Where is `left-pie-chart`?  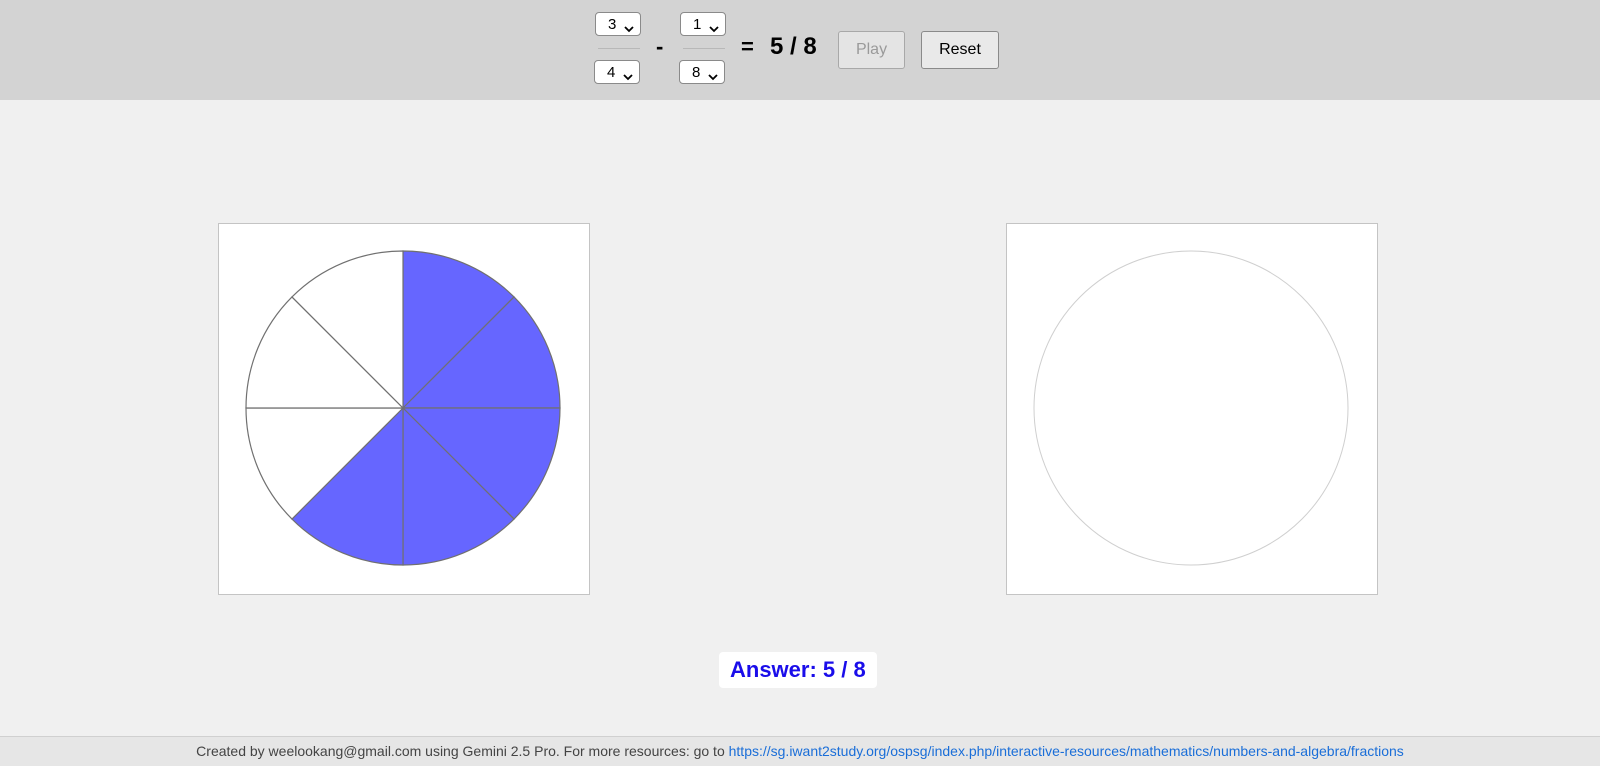 left-pie-chart is located at coordinates (404, 409).